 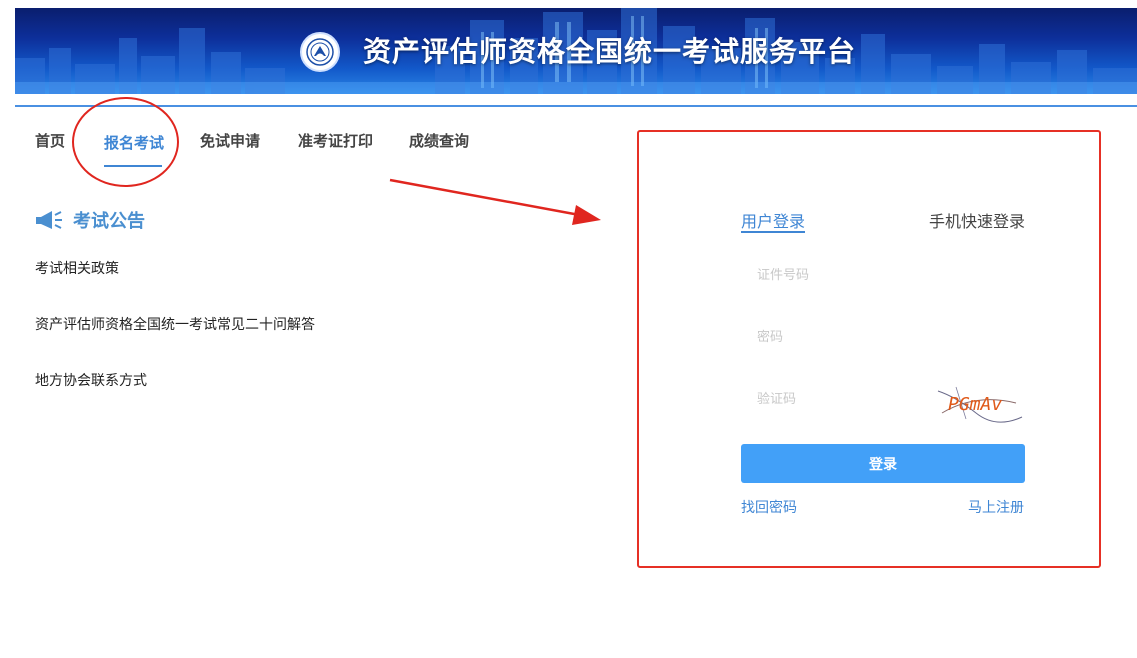 I want to click on tab-active-underline, so click(x=773, y=232).